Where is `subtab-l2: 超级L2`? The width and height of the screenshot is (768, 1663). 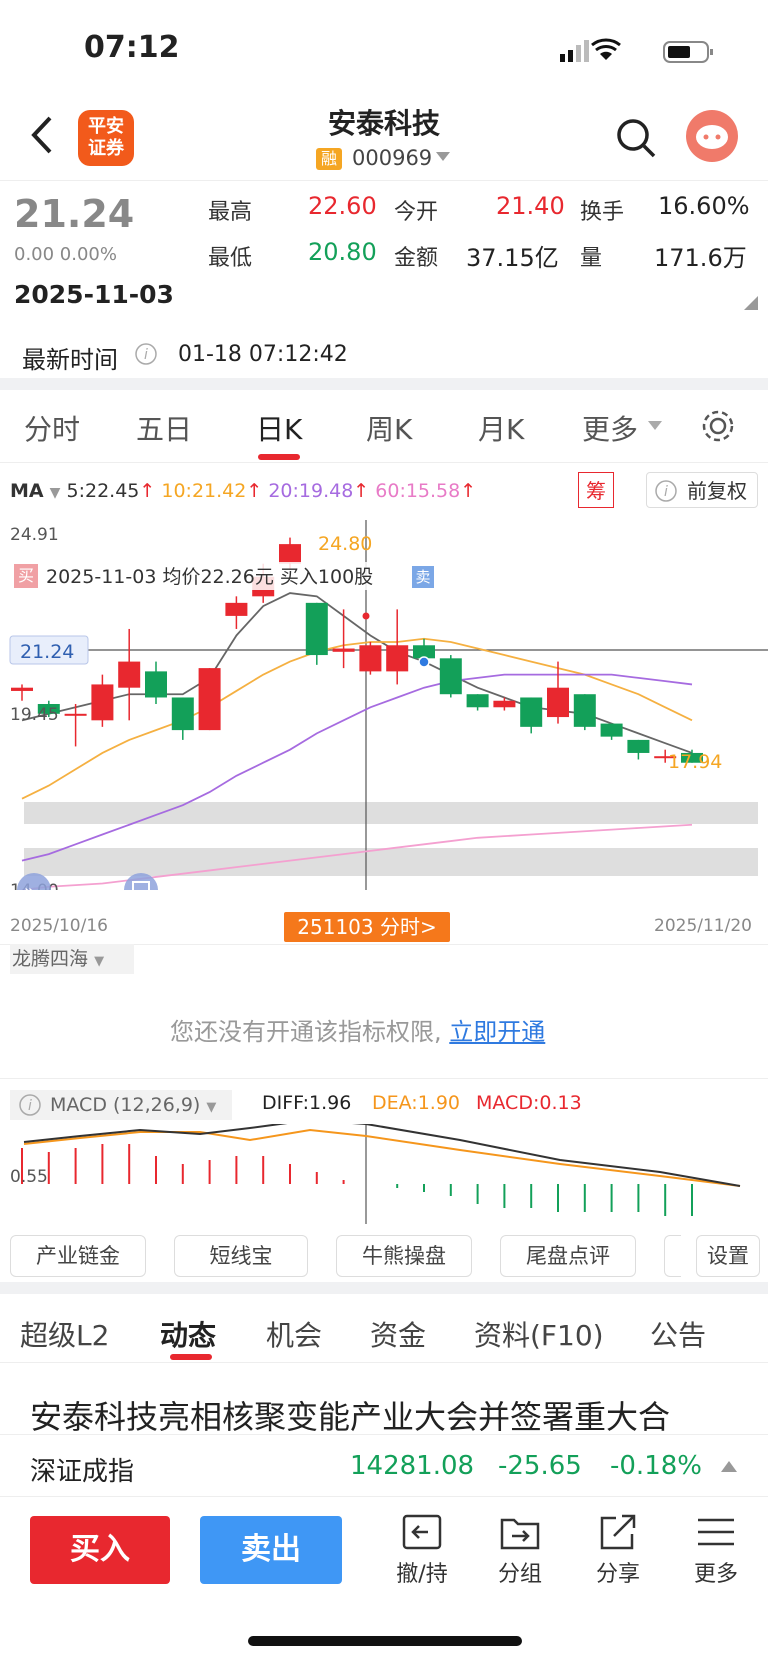 subtab-l2: 超级L2 is located at coordinates (64, 1334).